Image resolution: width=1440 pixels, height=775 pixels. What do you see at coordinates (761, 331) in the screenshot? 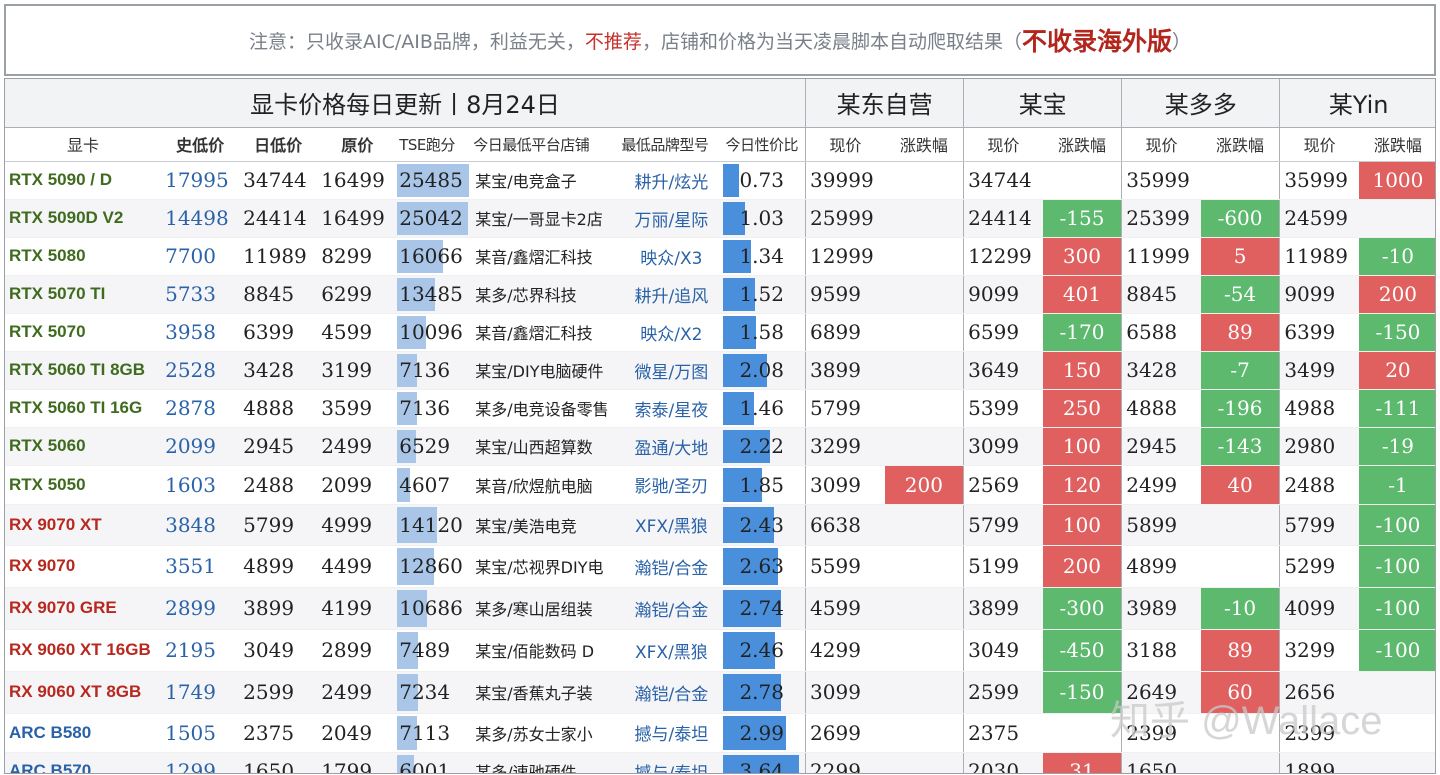
I see `ratio-value: 1.58` at bounding box center [761, 331].